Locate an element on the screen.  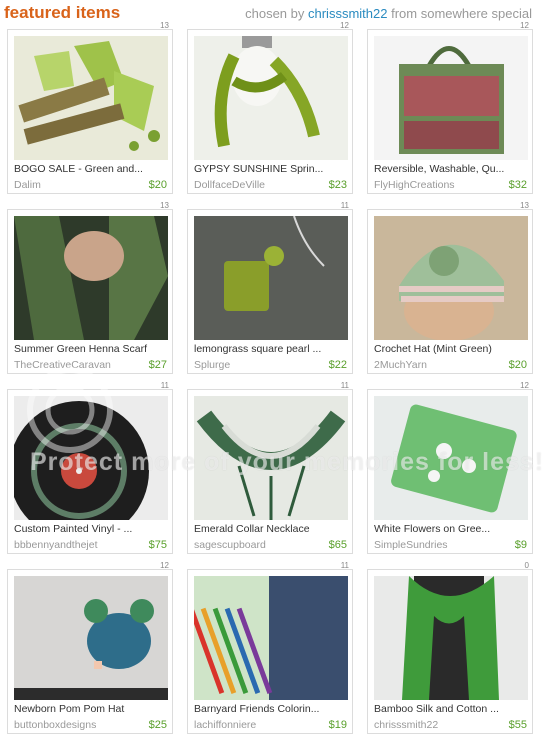
item-title: Emerald Collar Necklace is located at coordinates (271, 529).